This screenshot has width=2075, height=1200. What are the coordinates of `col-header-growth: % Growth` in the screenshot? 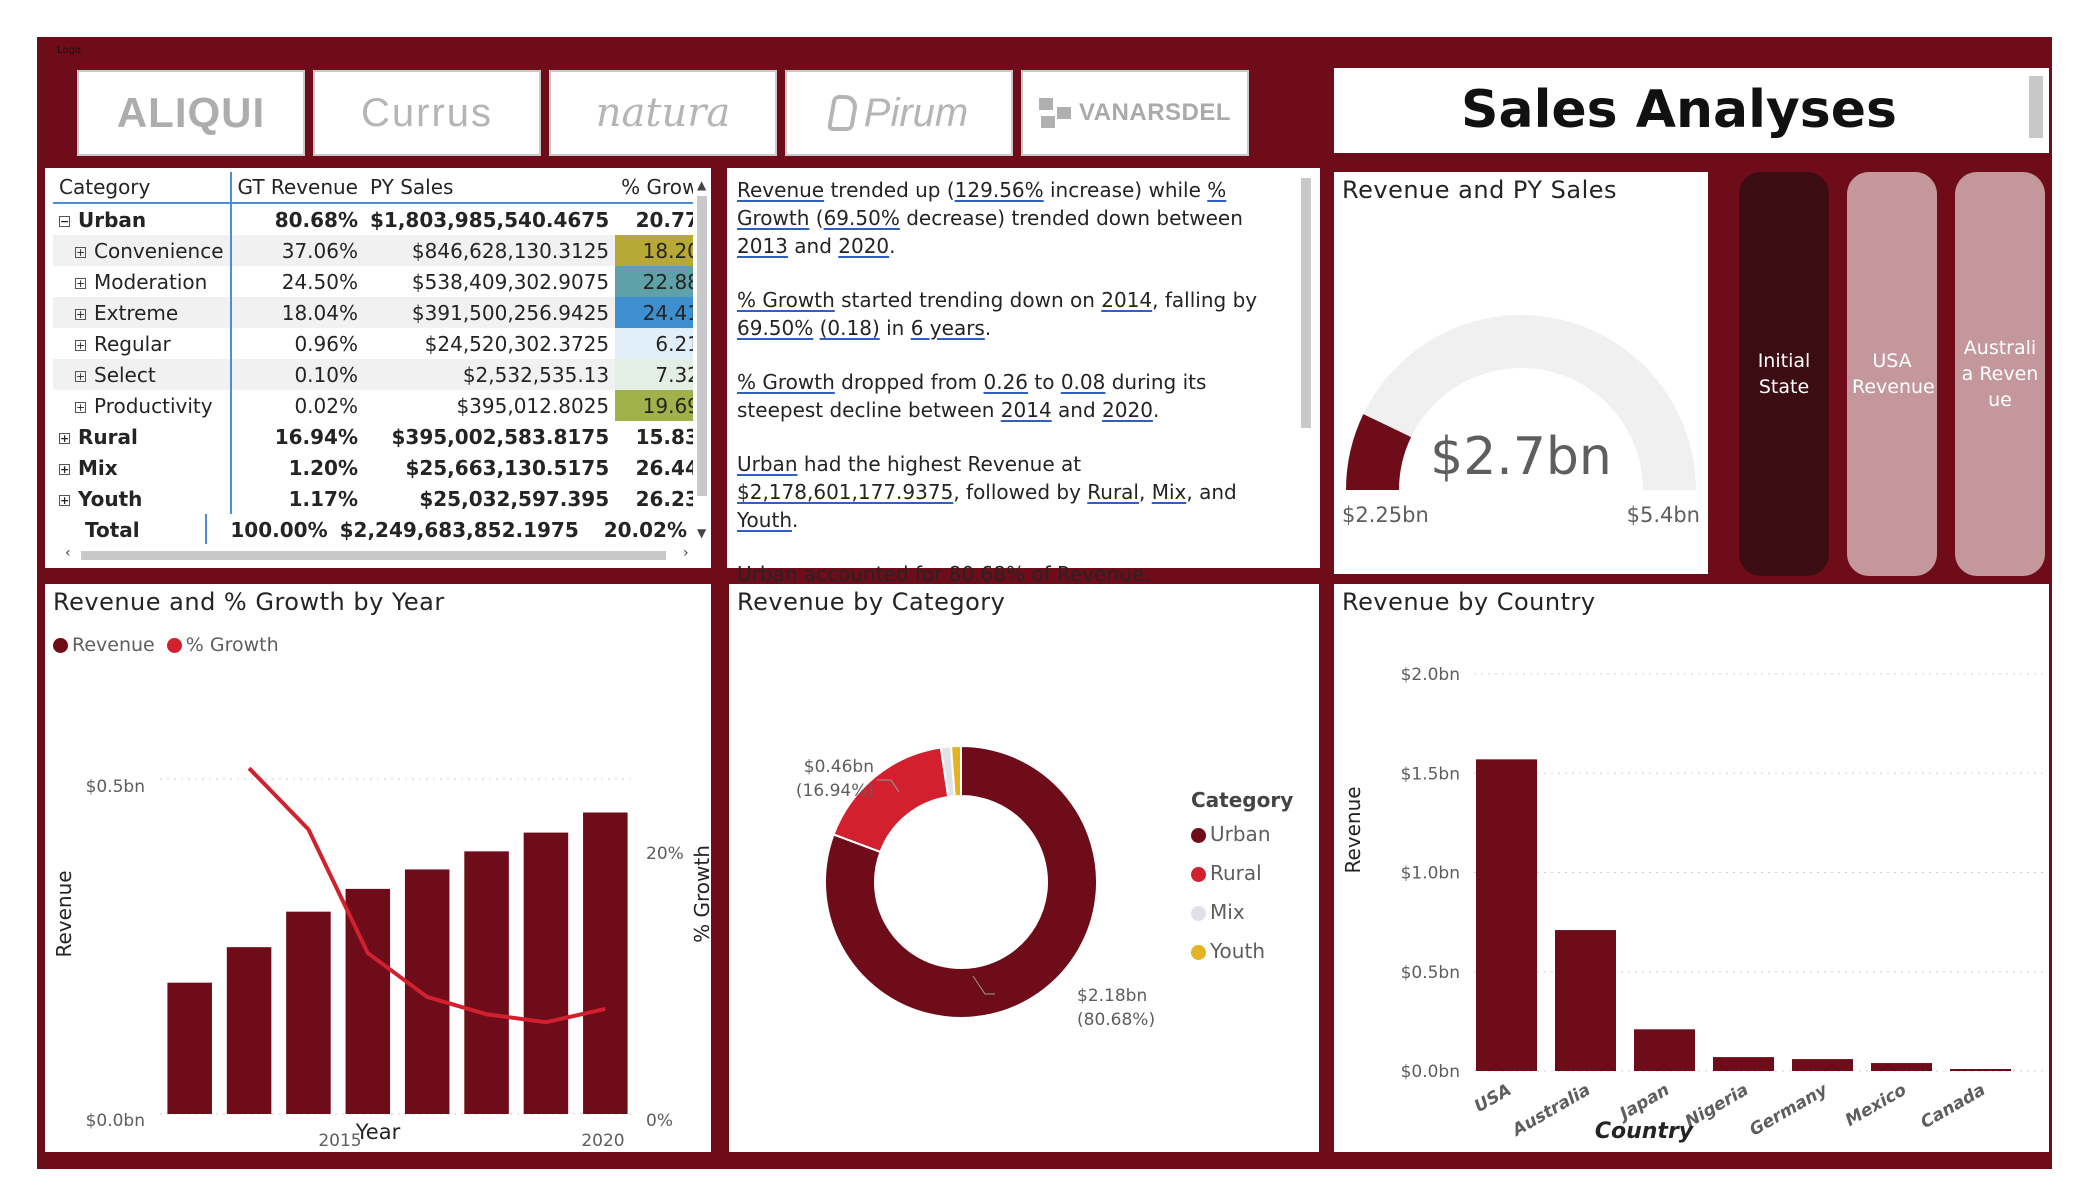 It's located at (654, 188).